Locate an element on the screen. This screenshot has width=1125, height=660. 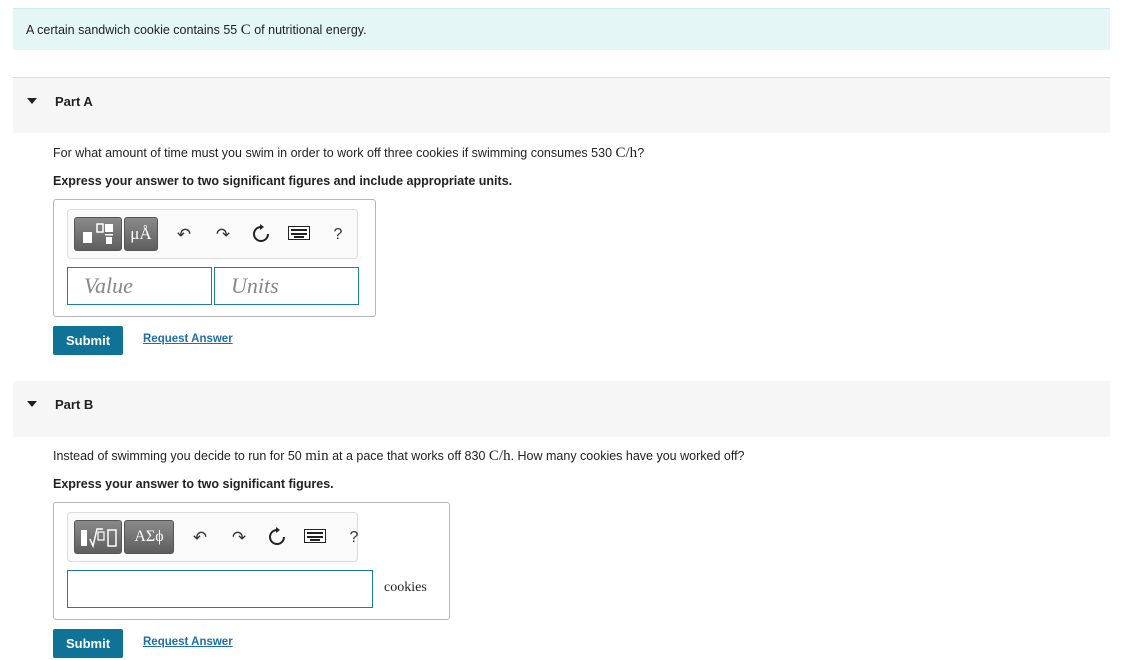
greek-symbols-button: ΑΣϕ is located at coordinates (149, 537).